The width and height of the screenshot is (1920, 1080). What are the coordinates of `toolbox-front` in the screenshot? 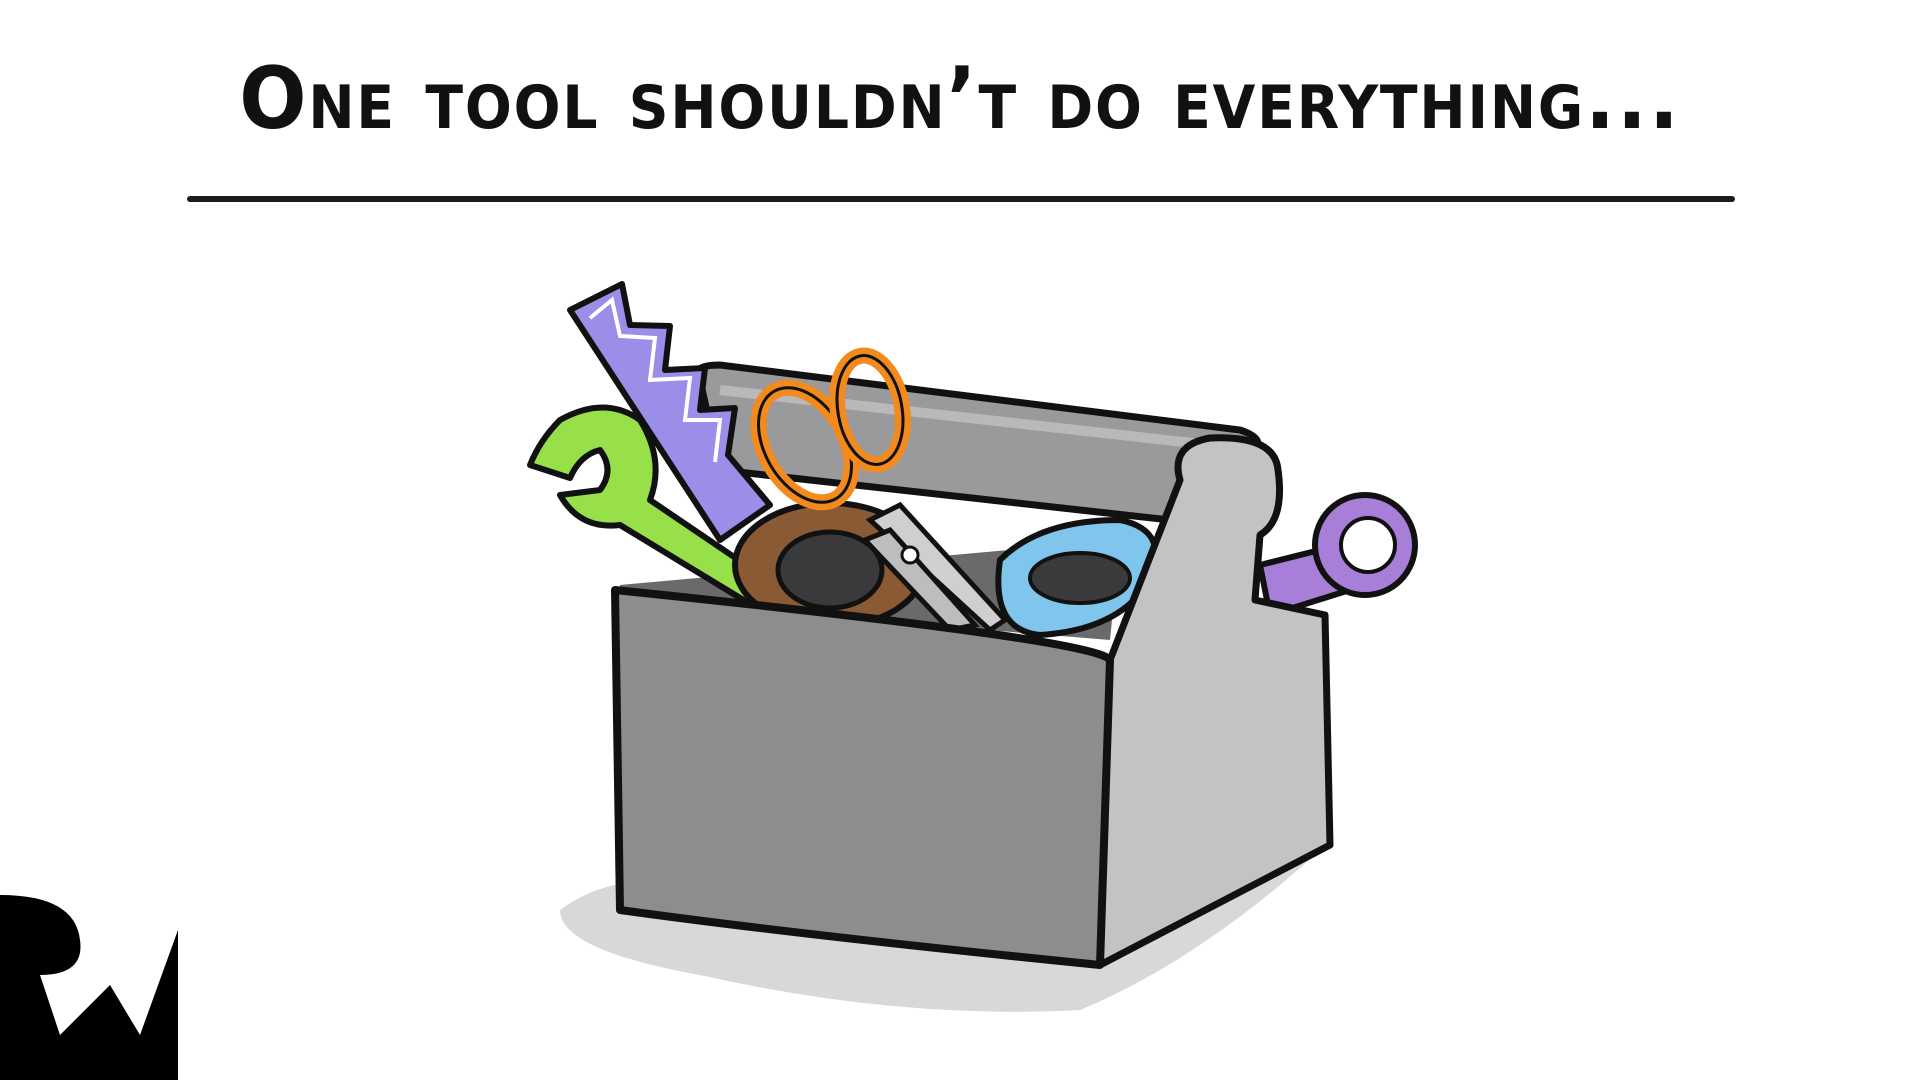 It's located at (862, 777).